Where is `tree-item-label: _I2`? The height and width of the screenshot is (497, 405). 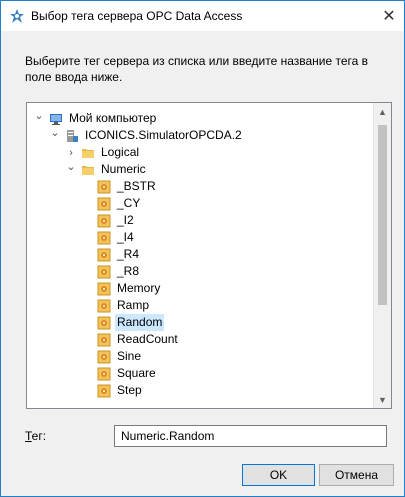
tree-item-label: _I2 is located at coordinates (125, 220).